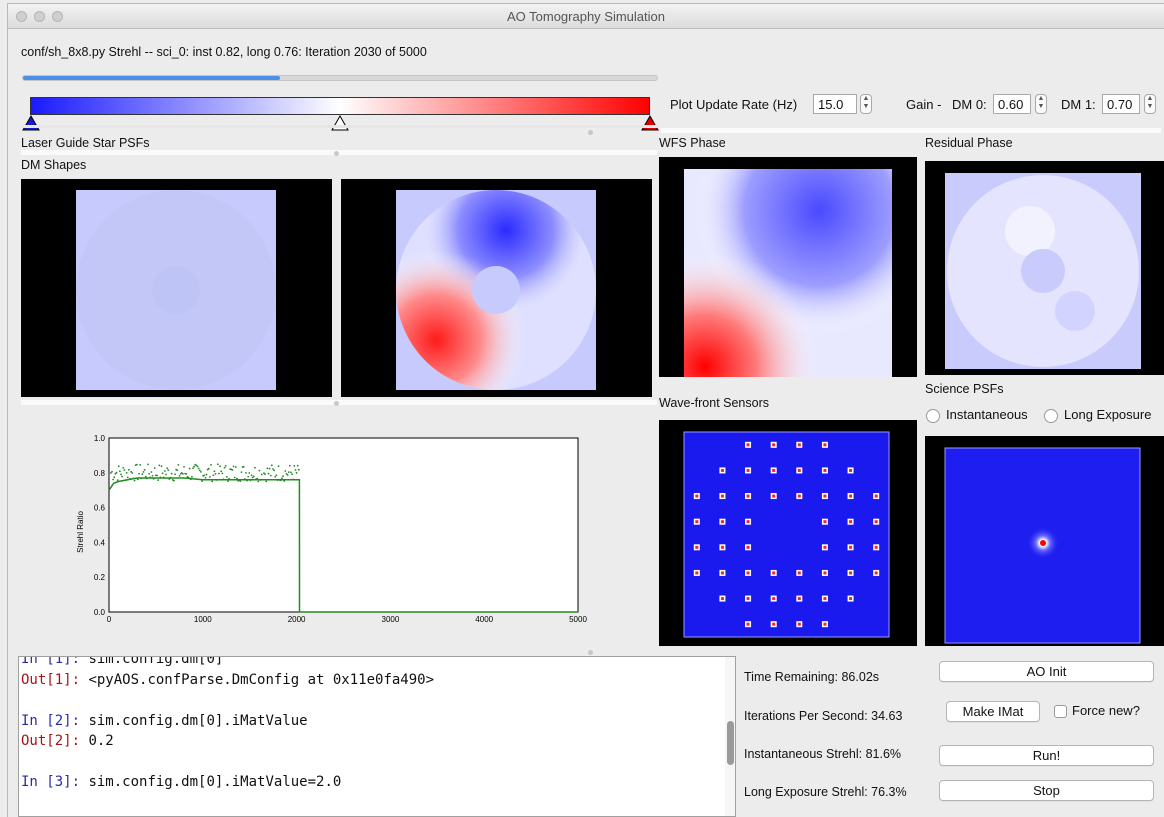 This screenshot has width=1164, height=817. I want to click on time-remaining: Time Remaining: 86.02s, so click(812, 677).